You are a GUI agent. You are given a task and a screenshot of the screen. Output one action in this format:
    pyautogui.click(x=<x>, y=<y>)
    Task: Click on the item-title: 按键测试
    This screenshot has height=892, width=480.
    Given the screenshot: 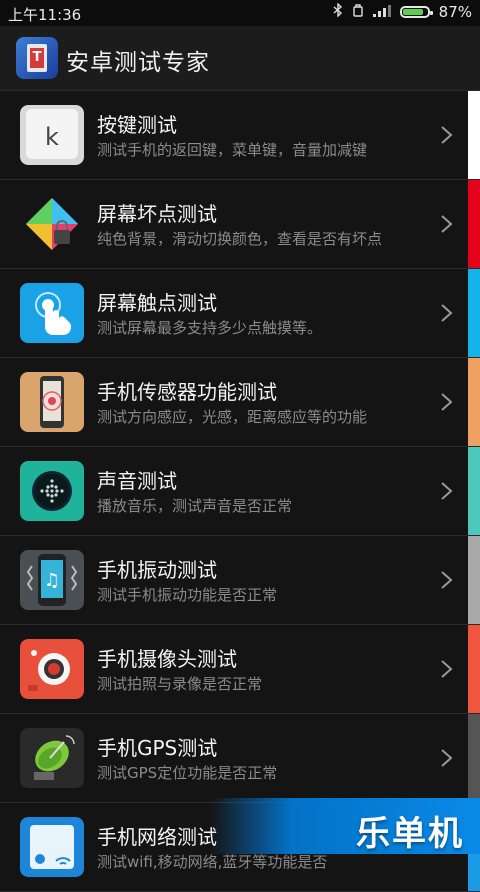 What is the action you would take?
    pyautogui.click(x=137, y=125)
    